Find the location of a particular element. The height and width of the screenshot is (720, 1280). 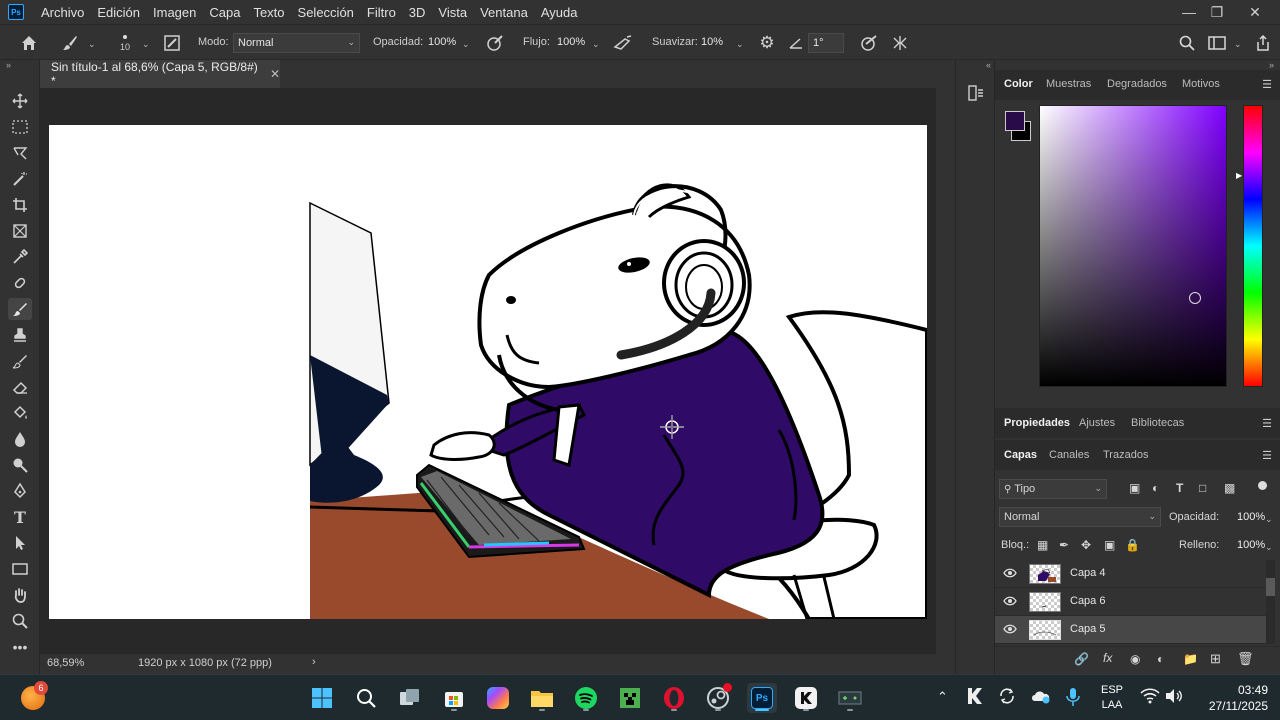

spotify-icon is located at coordinates (586, 698).